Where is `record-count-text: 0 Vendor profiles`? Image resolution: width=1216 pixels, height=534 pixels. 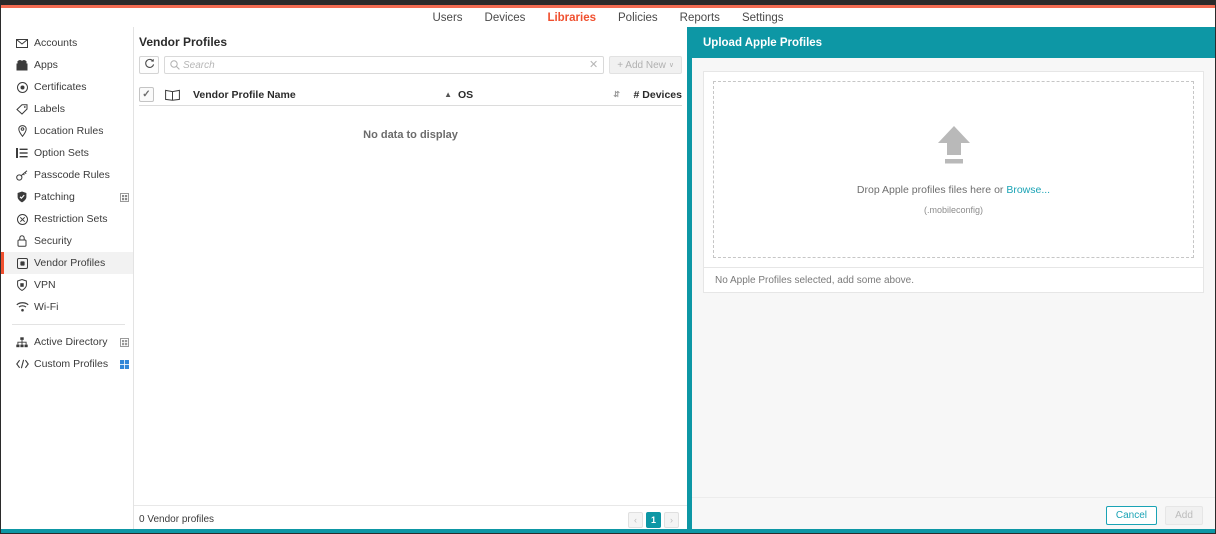
record-count-text: 0 Vendor profiles is located at coordinates (177, 519).